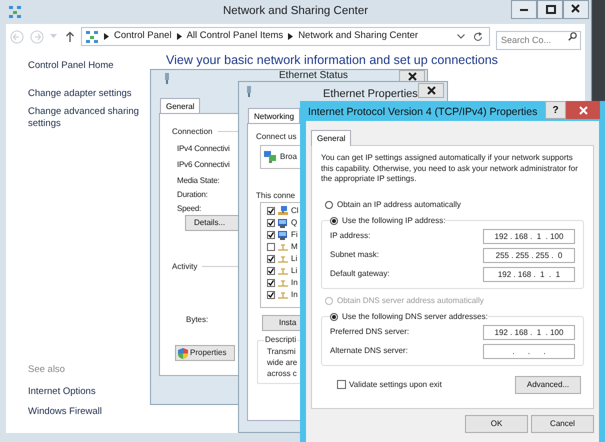 The height and width of the screenshot is (442, 605). Describe the element at coordinates (370, 94) in the screenshot. I see `dialog-title: Ethernet Properties` at that location.